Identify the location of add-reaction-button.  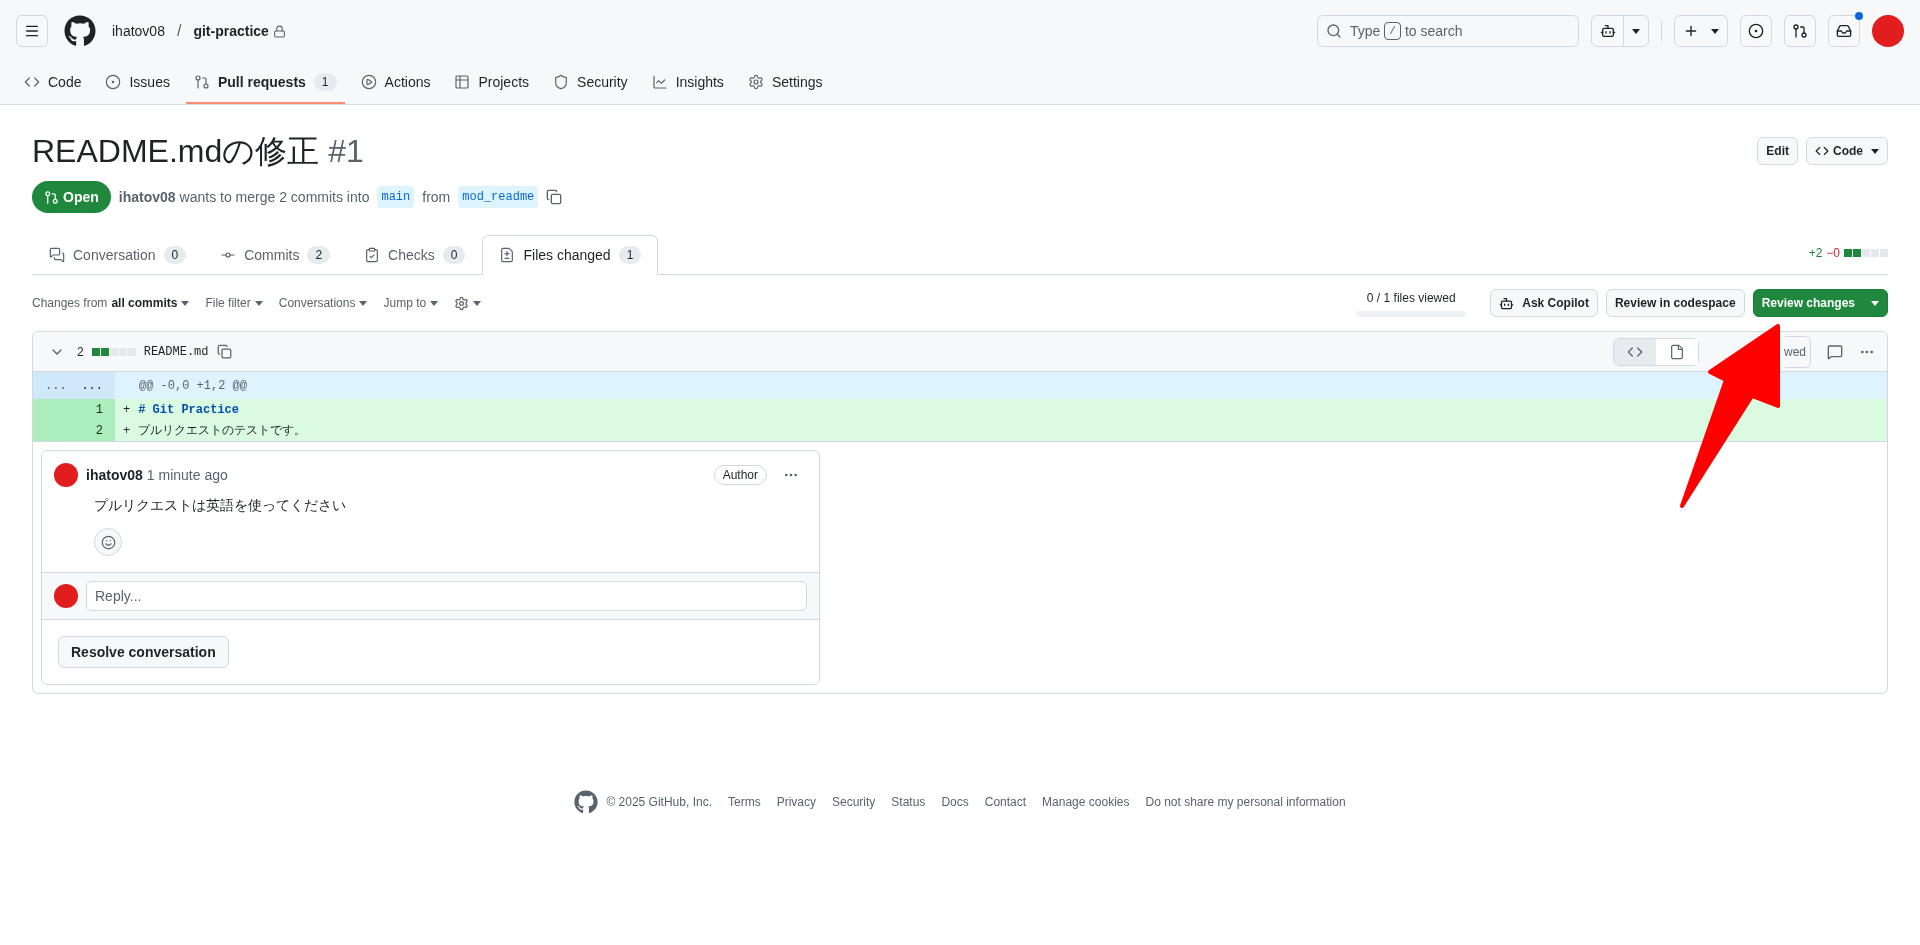
(108, 542).